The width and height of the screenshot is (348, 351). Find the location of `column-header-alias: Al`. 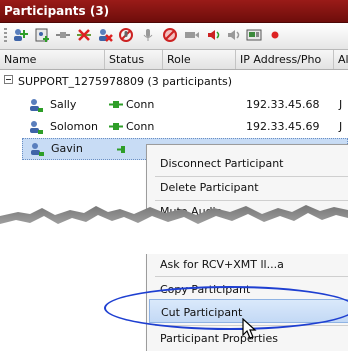

column-header-alias: Al is located at coordinates (341, 59).